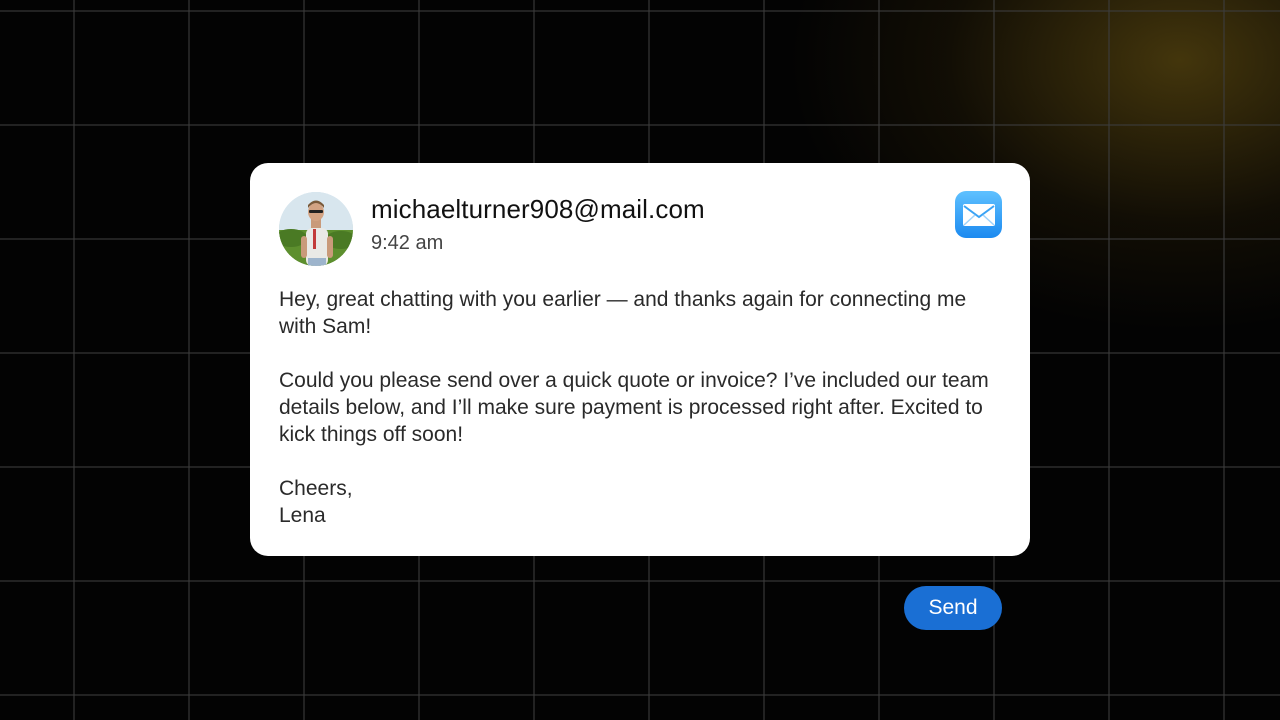  Describe the element at coordinates (953, 608) in the screenshot. I see `send-button: Send` at that location.